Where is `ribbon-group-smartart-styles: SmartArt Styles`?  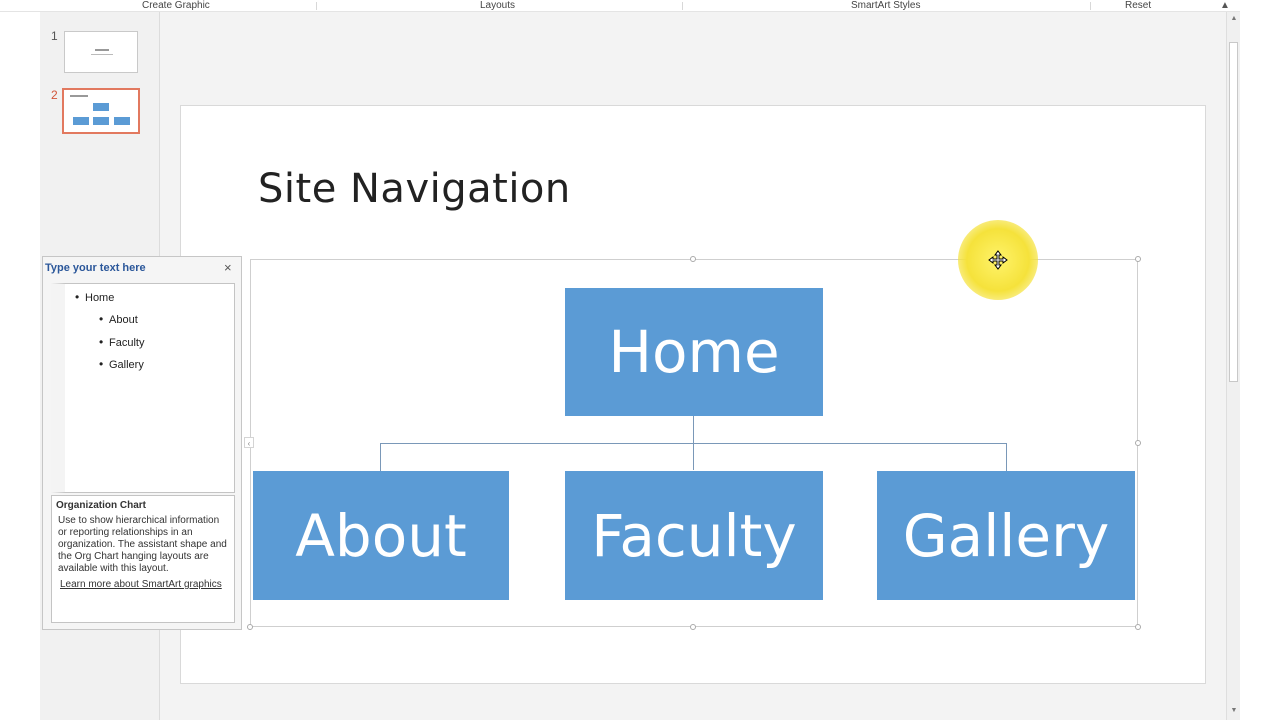
ribbon-group-smartart-styles: SmartArt Styles is located at coordinates (885, 5).